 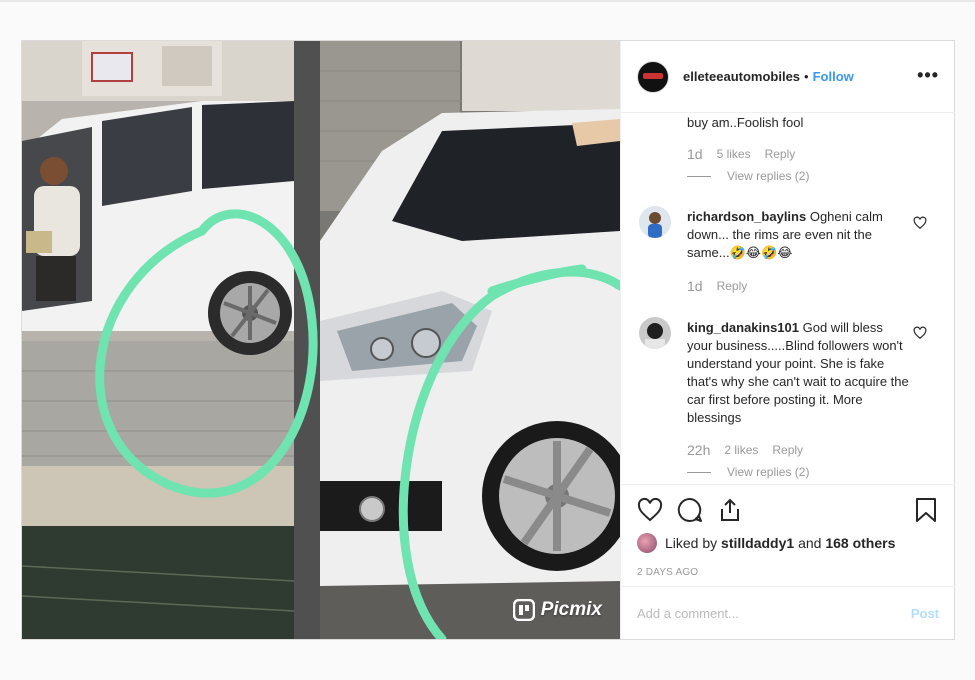 I want to click on comment-likes: 2 likes, so click(x=741, y=450).